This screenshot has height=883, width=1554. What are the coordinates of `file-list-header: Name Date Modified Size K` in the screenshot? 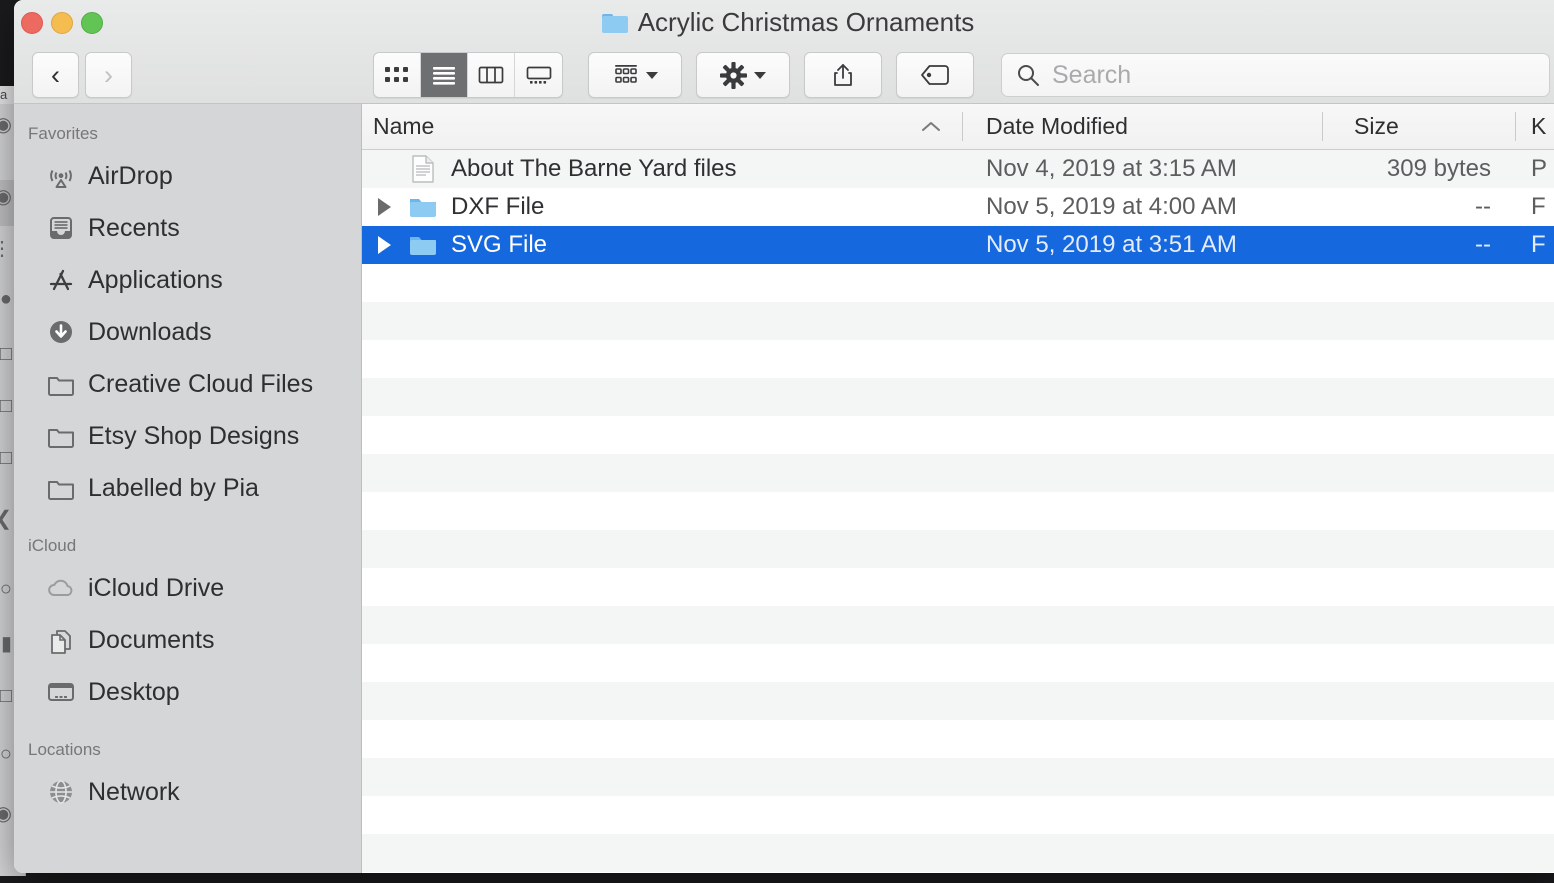 It's located at (958, 127).